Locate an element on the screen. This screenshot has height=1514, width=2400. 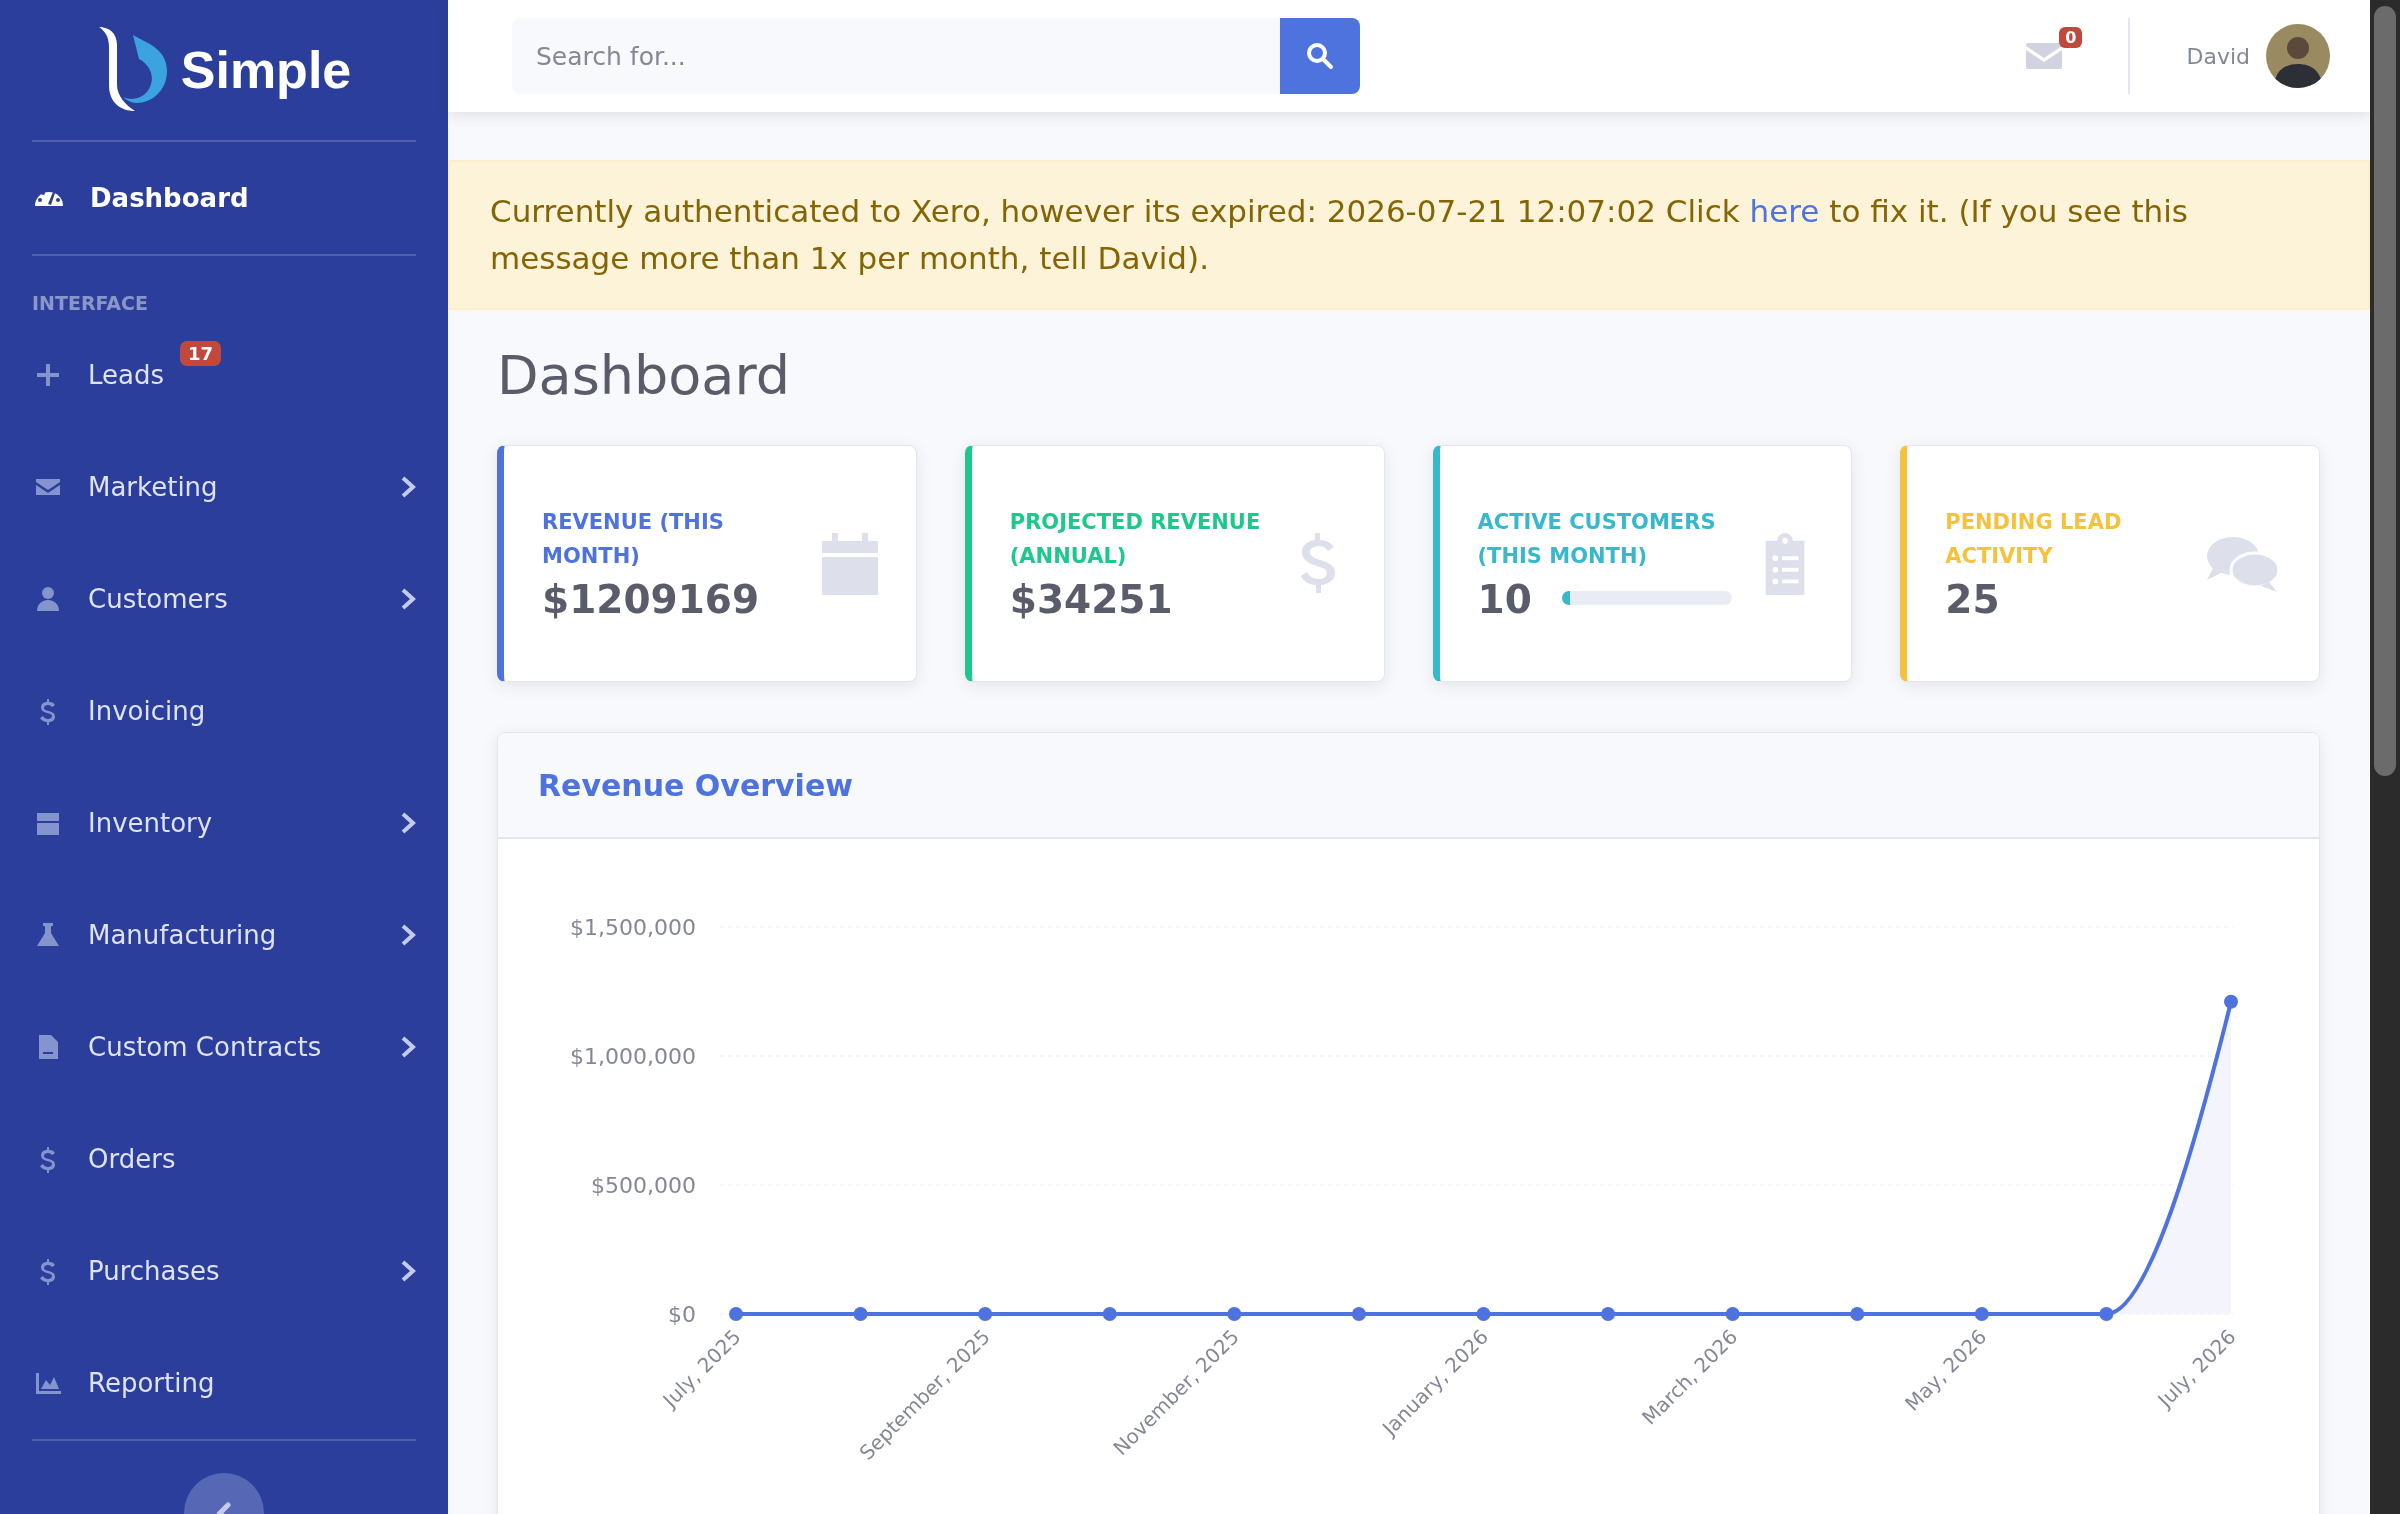
count-badge: 17 is located at coordinates (201, 353).